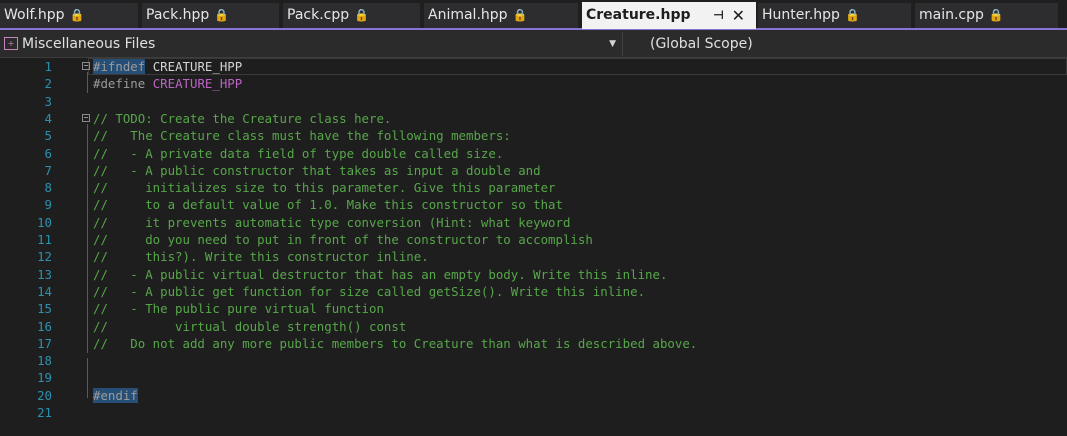 This screenshot has height=436, width=1067. Describe the element at coordinates (44, 395) in the screenshot. I see `line-number: 20` at that location.